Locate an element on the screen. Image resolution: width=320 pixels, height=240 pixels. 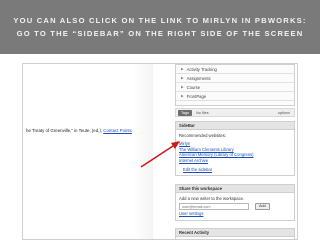
nav-item-label: Course is located at coordinates (193, 87).